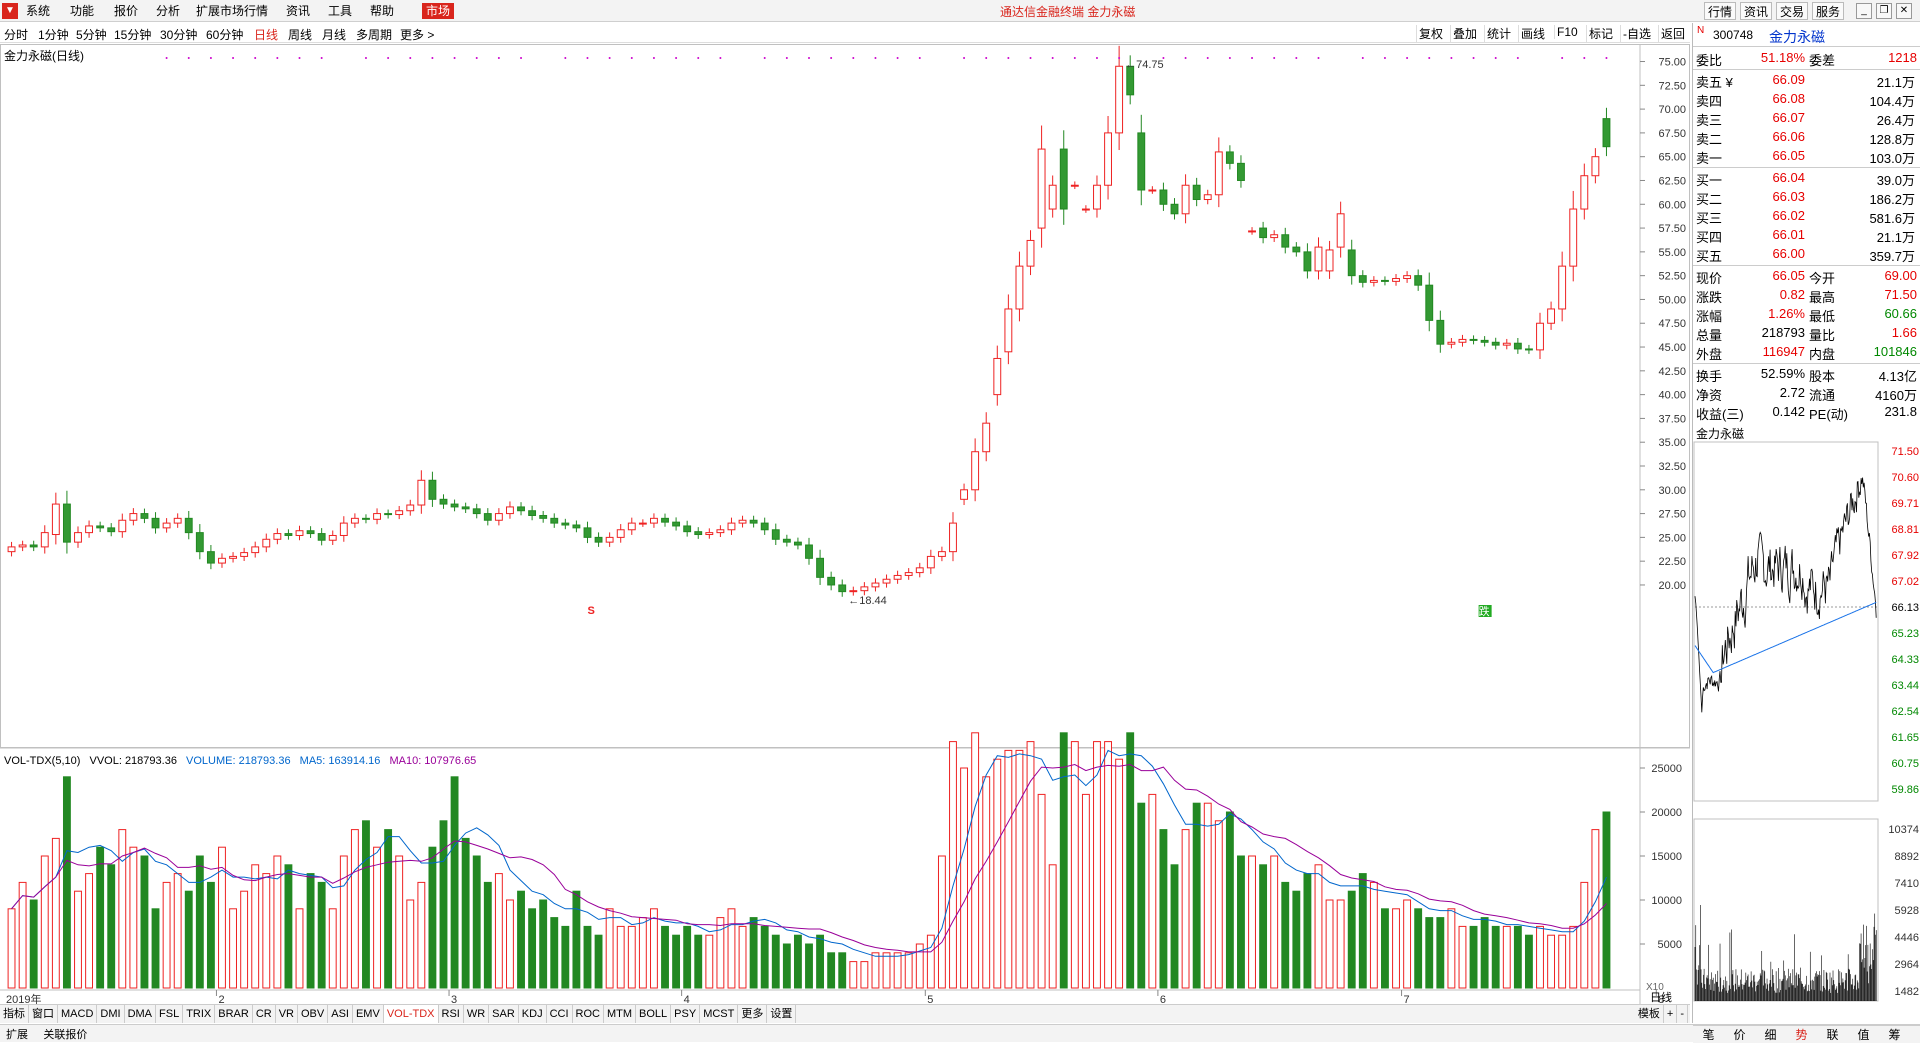  What do you see at coordinates (1672, 33) in the screenshot?
I see `tool-back: 返回` at bounding box center [1672, 33].